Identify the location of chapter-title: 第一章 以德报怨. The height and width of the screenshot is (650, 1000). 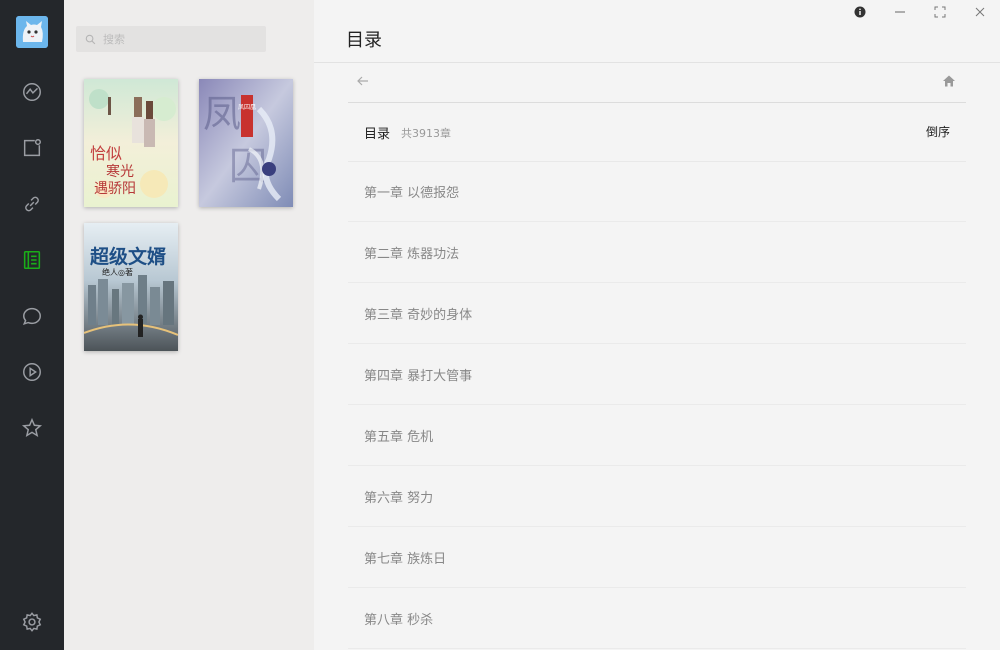
(412, 193).